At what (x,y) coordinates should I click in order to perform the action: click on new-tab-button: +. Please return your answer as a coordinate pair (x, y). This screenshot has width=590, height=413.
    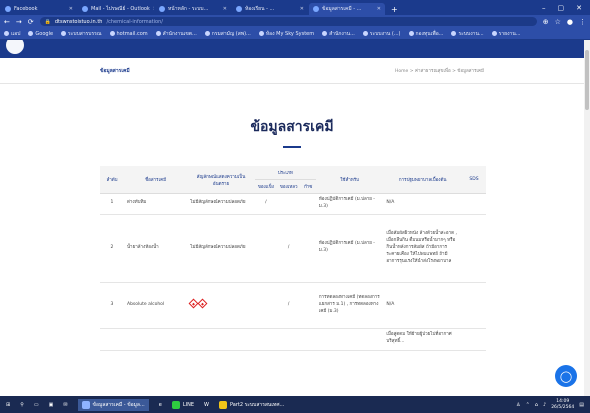
    Looking at the image, I should click on (394, 9).